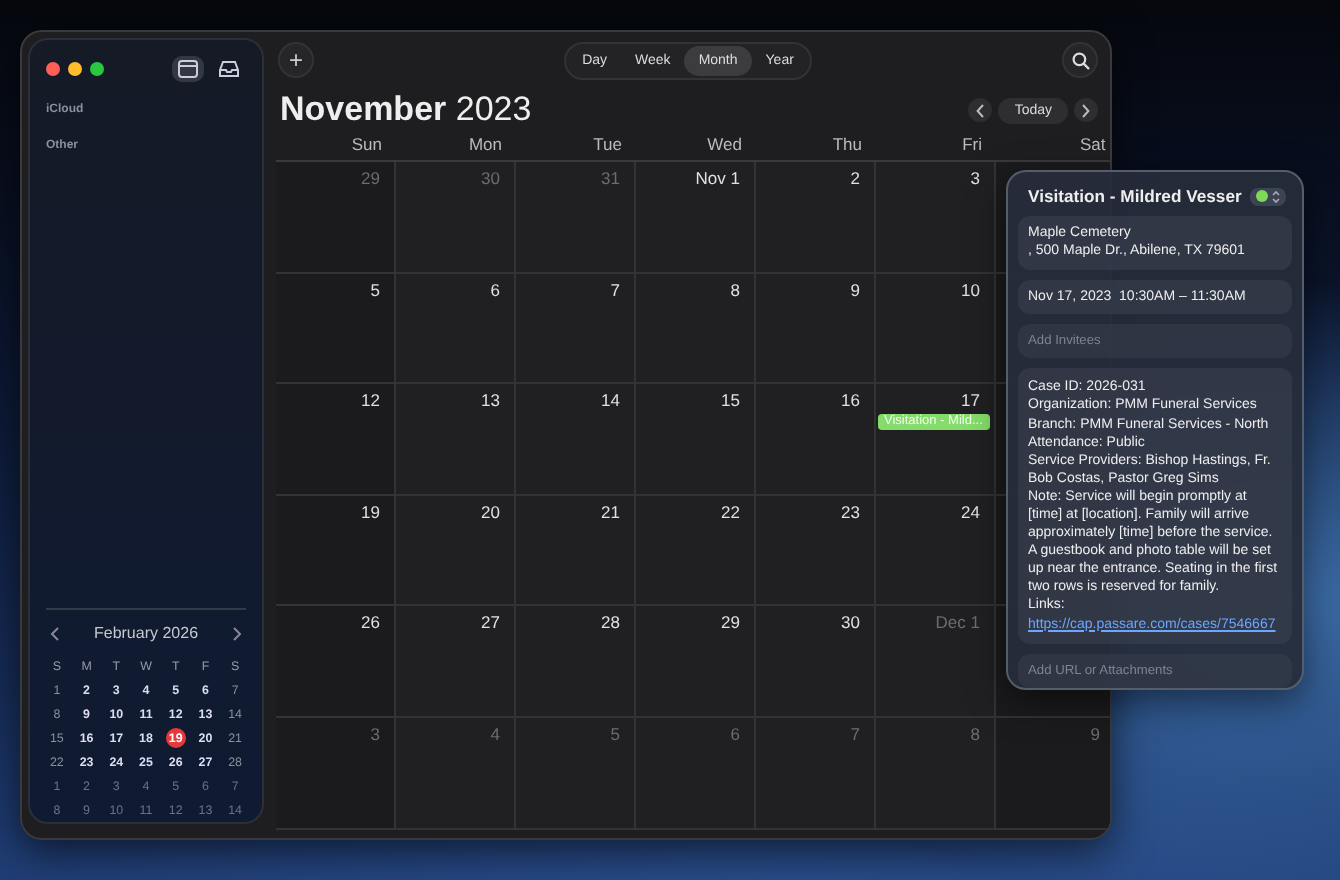 Image resolution: width=1340 pixels, height=880 pixels. What do you see at coordinates (1268, 196) in the screenshot?
I see `calendar-color-picker` at bounding box center [1268, 196].